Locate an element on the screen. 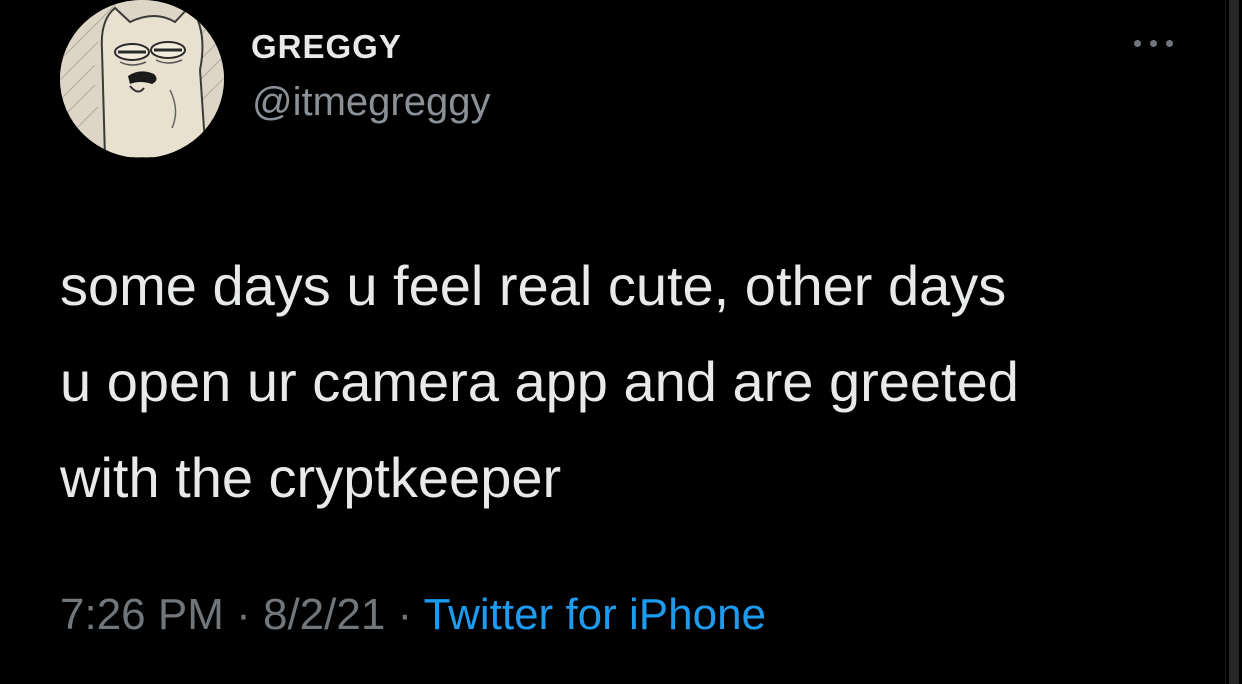 The image size is (1242, 684). avatar is located at coordinates (142, 79).